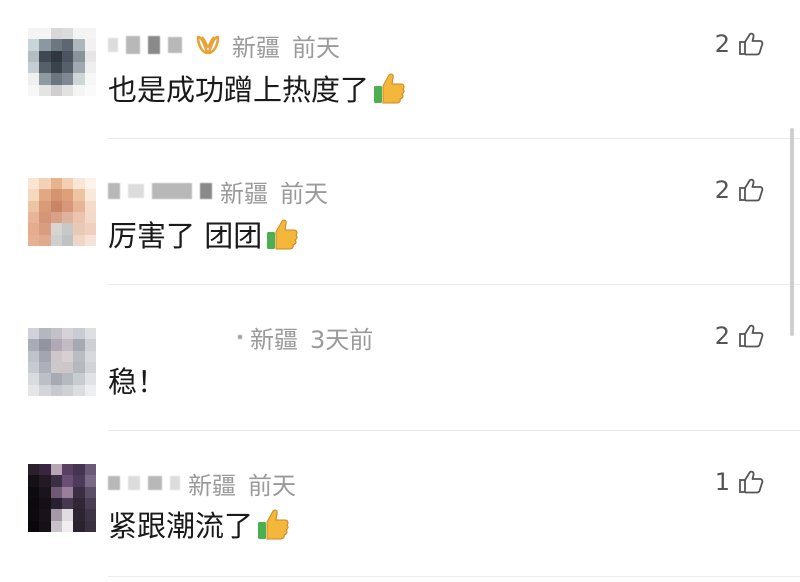 This screenshot has height=582, width=800. I want to click on scrollbar, so click(792, 232).